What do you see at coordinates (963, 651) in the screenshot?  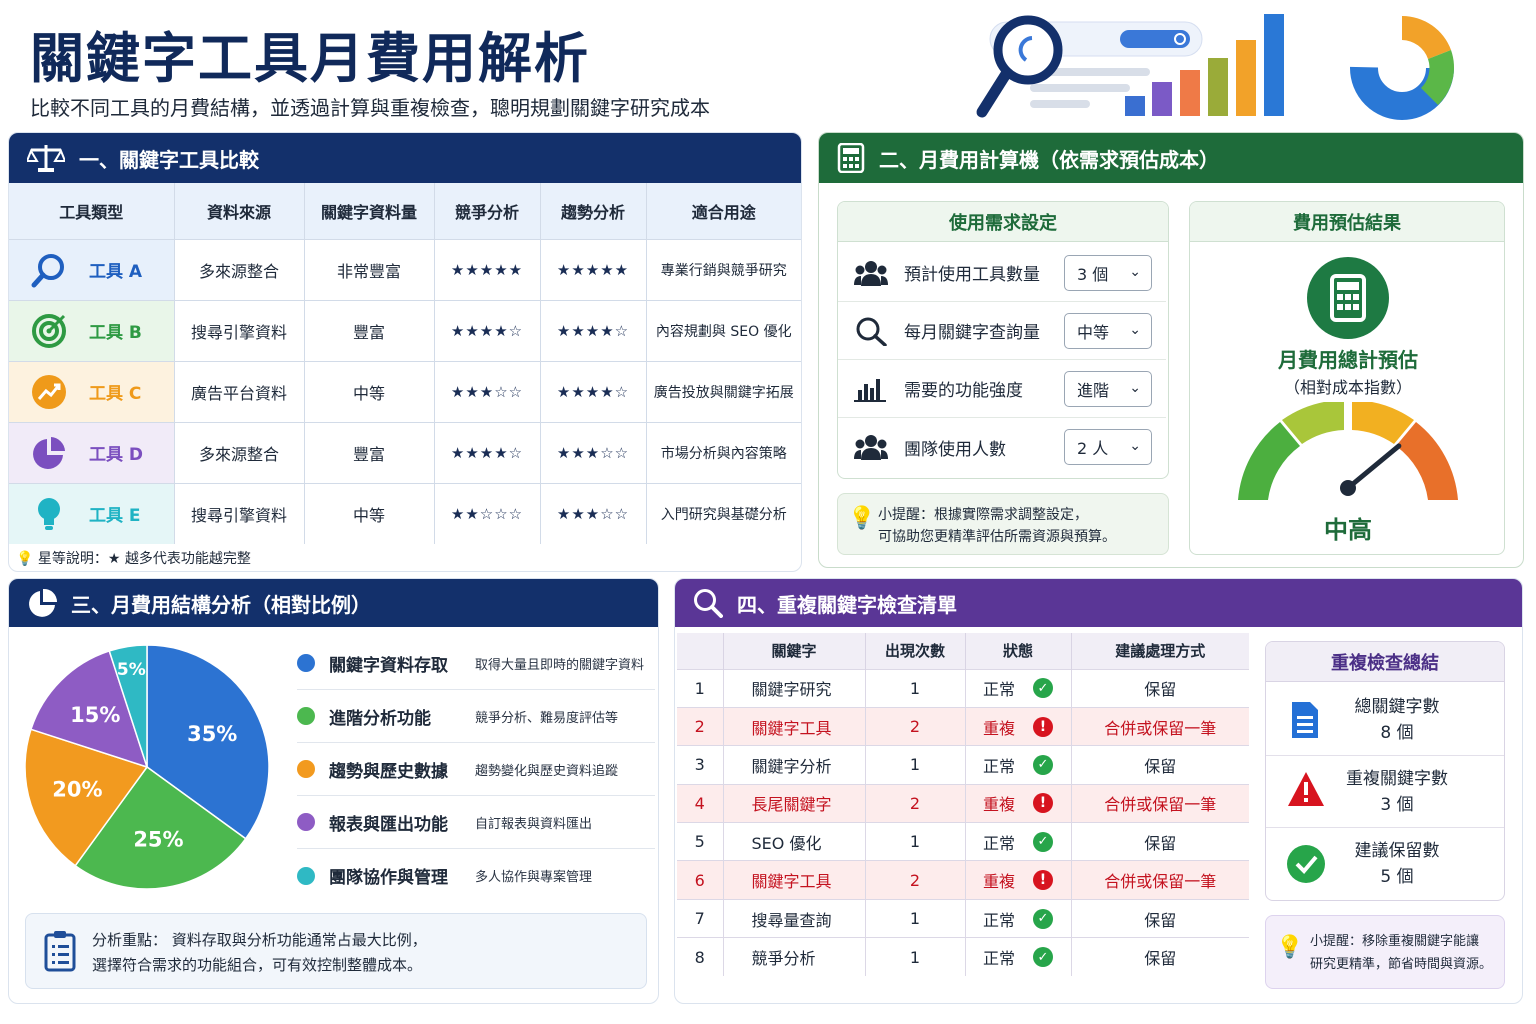 I see `table-header-row: 關鍵字 出現次數 狀態 建議處理方式` at bounding box center [963, 651].